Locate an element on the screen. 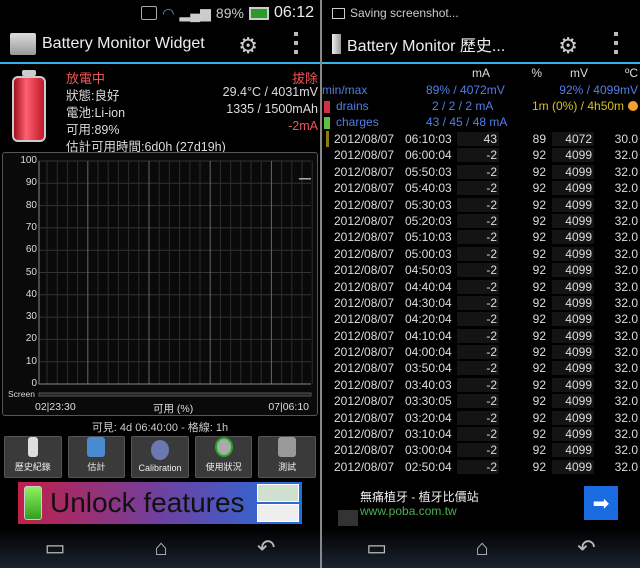 This screenshot has width=640, height=568. table-row: 2012/08/07 06:00:04 -2 92 4099 32.0 is located at coordinates (481, 155).